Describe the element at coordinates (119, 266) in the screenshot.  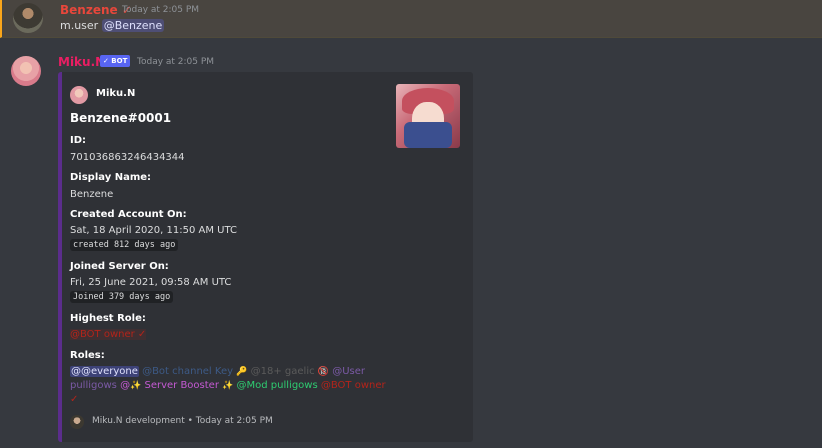
I see `field-name: Joined Server On:` at that location.